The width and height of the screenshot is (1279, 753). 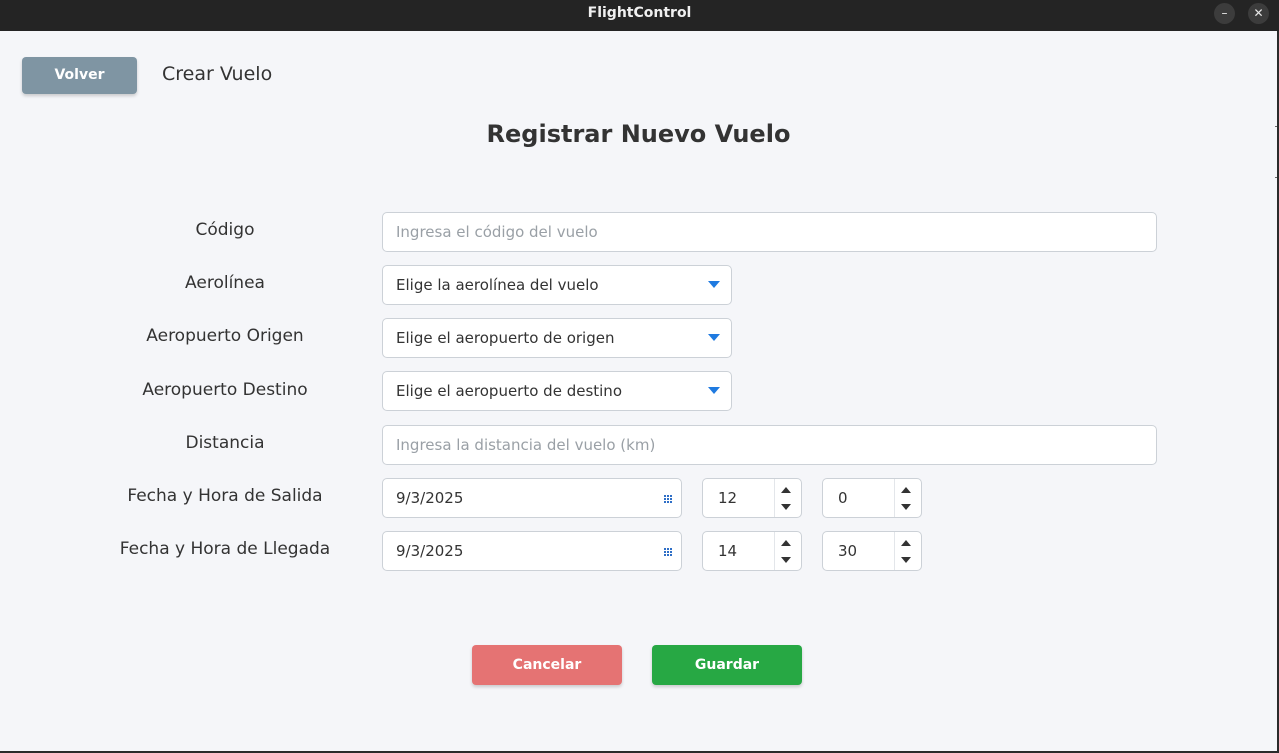 What do you see at coordinates (505, 338) in the screenshot?
I see `origen-selected: Elige el aeropuerto de origen` at bounding box center [505, 338].